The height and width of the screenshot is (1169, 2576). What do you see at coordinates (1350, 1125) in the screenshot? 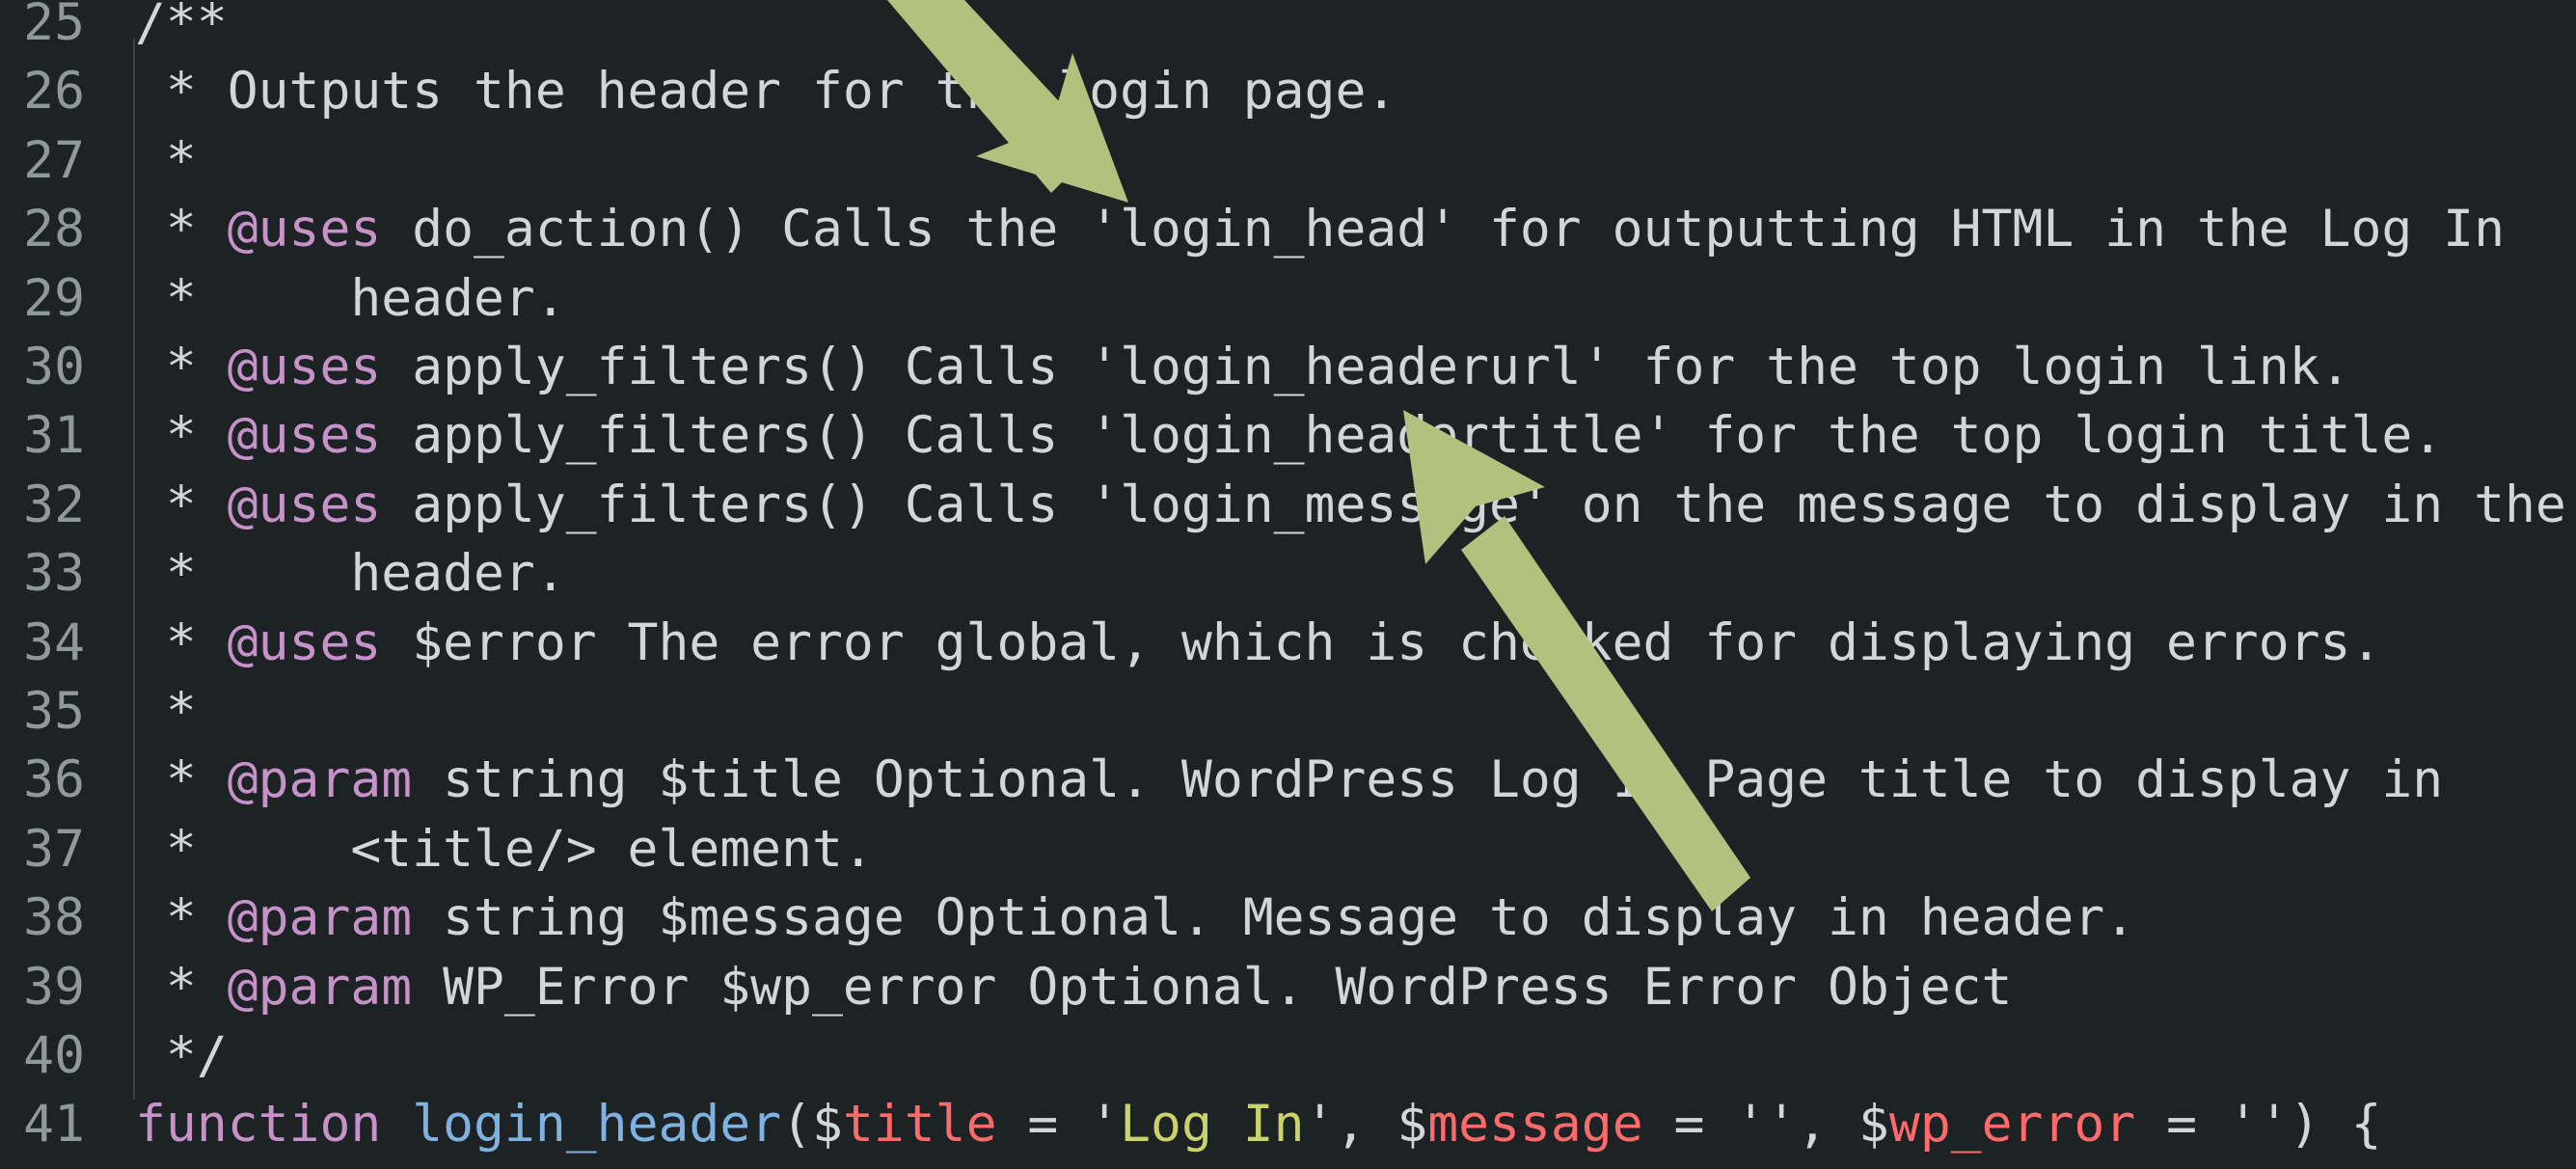
I see `code-token: ',` at bounding box center [1350, 1125].